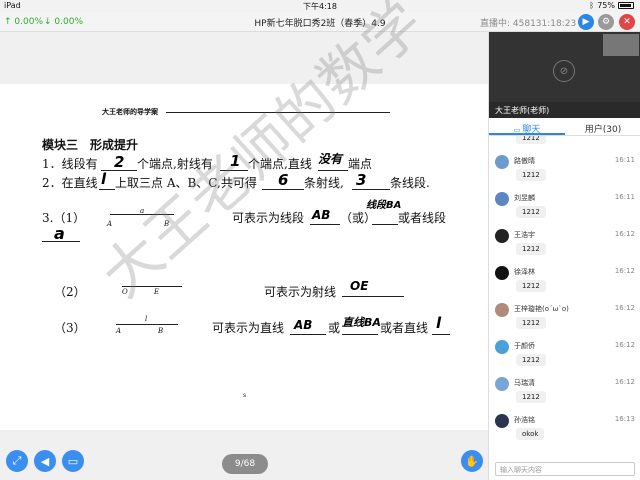 Image resolution: width=640 pixels, height=480 pixels. I want to click on handwriting-answer: 直线BA, so click(361, 322).